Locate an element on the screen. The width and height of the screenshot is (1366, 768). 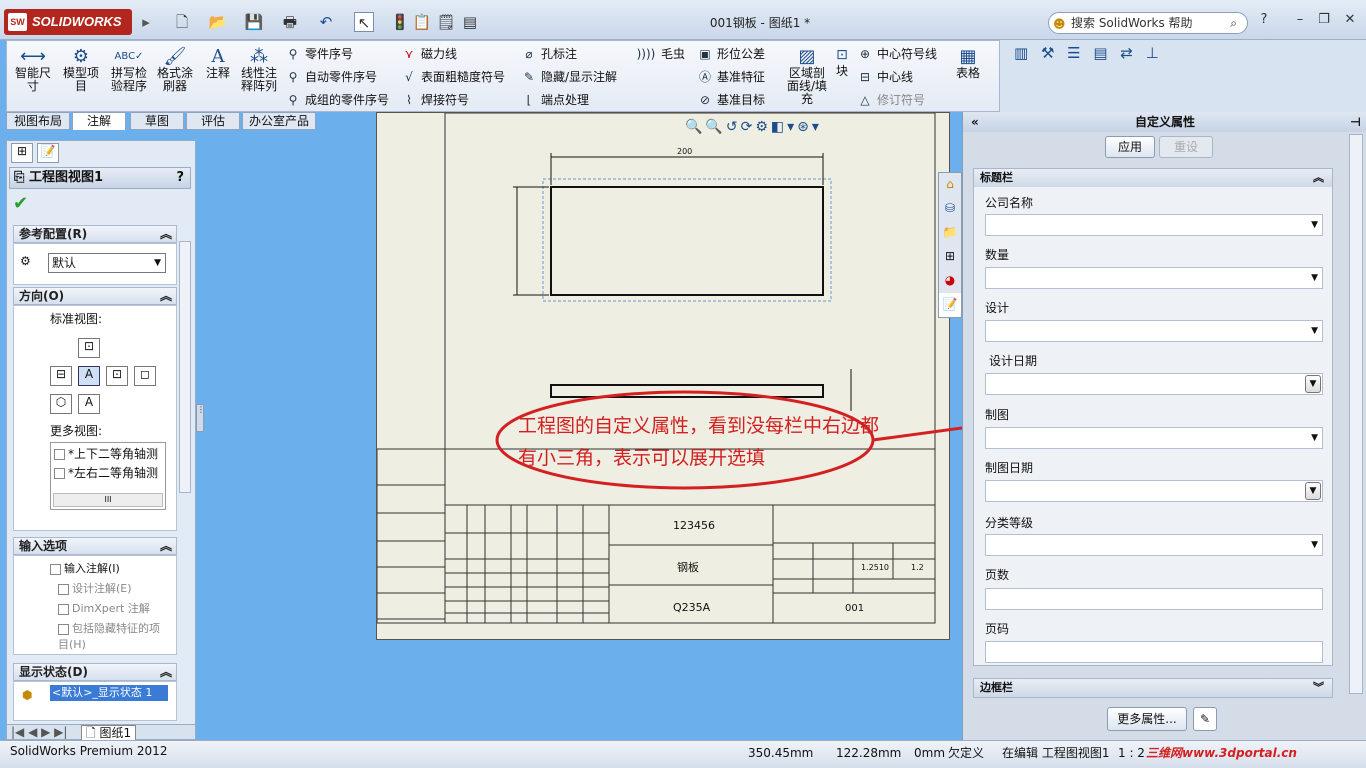
hide-show-annotations-button: ✎ 隐藏/显示注解 is located at coordinates (569, 76).